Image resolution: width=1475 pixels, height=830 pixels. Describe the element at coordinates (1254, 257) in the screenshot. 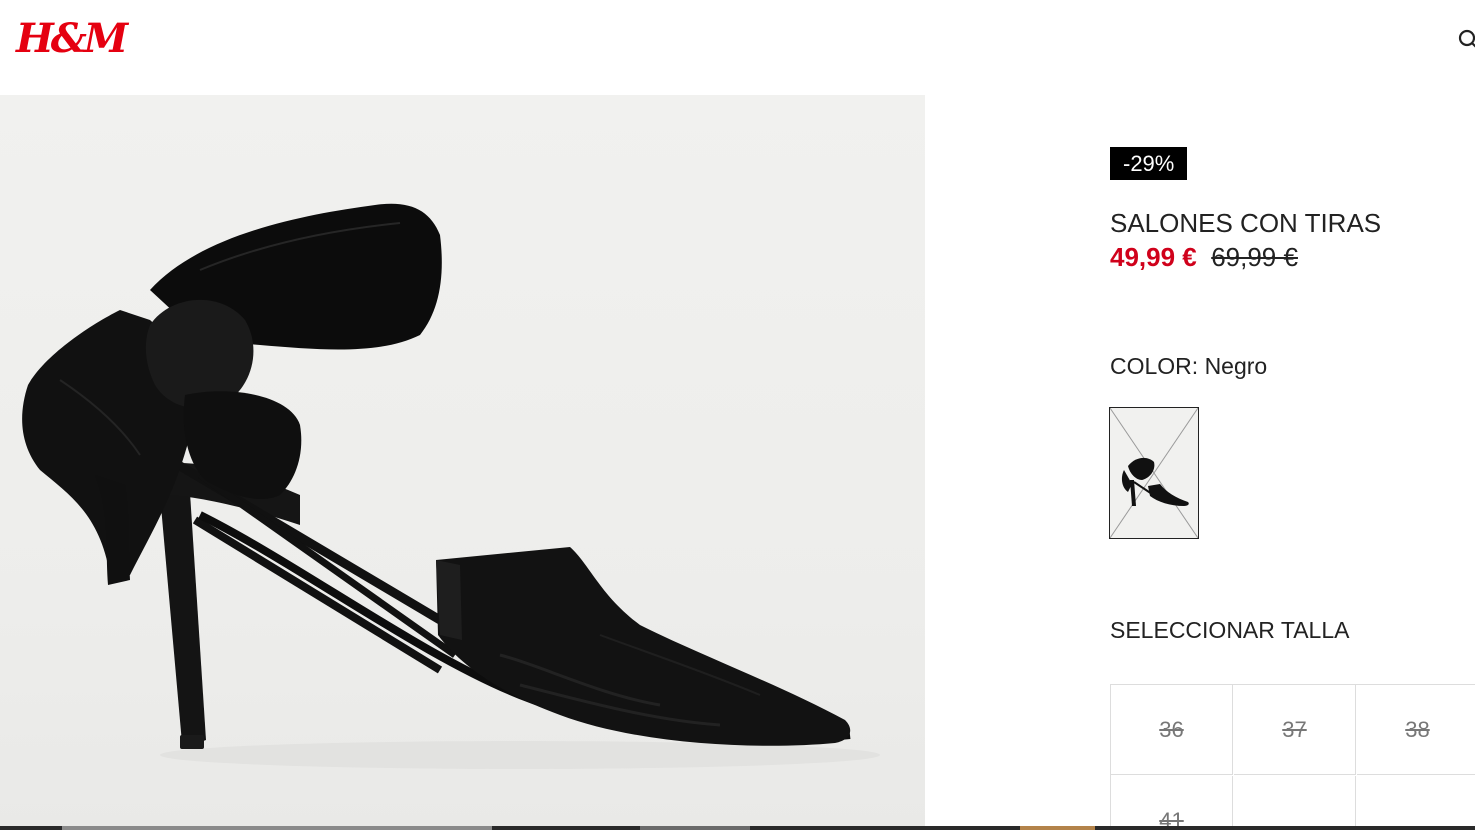

I see `original-price: 69,99 €` at that location.